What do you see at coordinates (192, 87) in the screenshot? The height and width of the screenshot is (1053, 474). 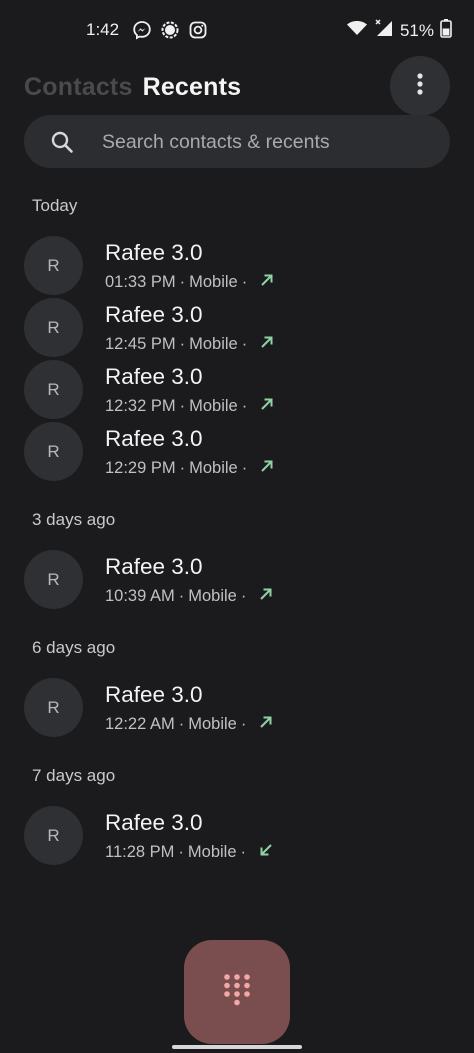 I see `tab-recents: Recents` at bounding box center [192, 87].